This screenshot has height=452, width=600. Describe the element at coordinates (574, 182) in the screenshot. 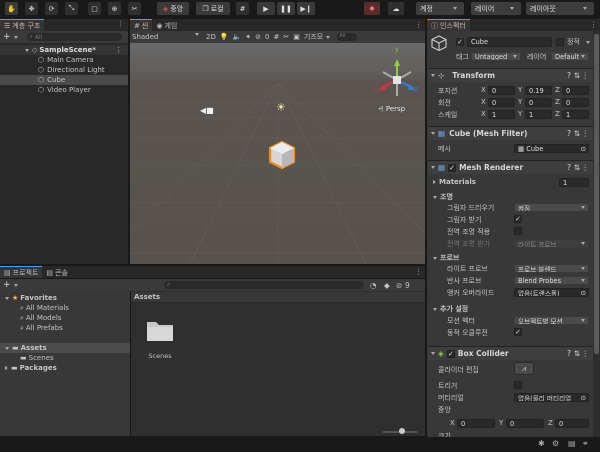

I see `materials-count-field: 1` at that location.